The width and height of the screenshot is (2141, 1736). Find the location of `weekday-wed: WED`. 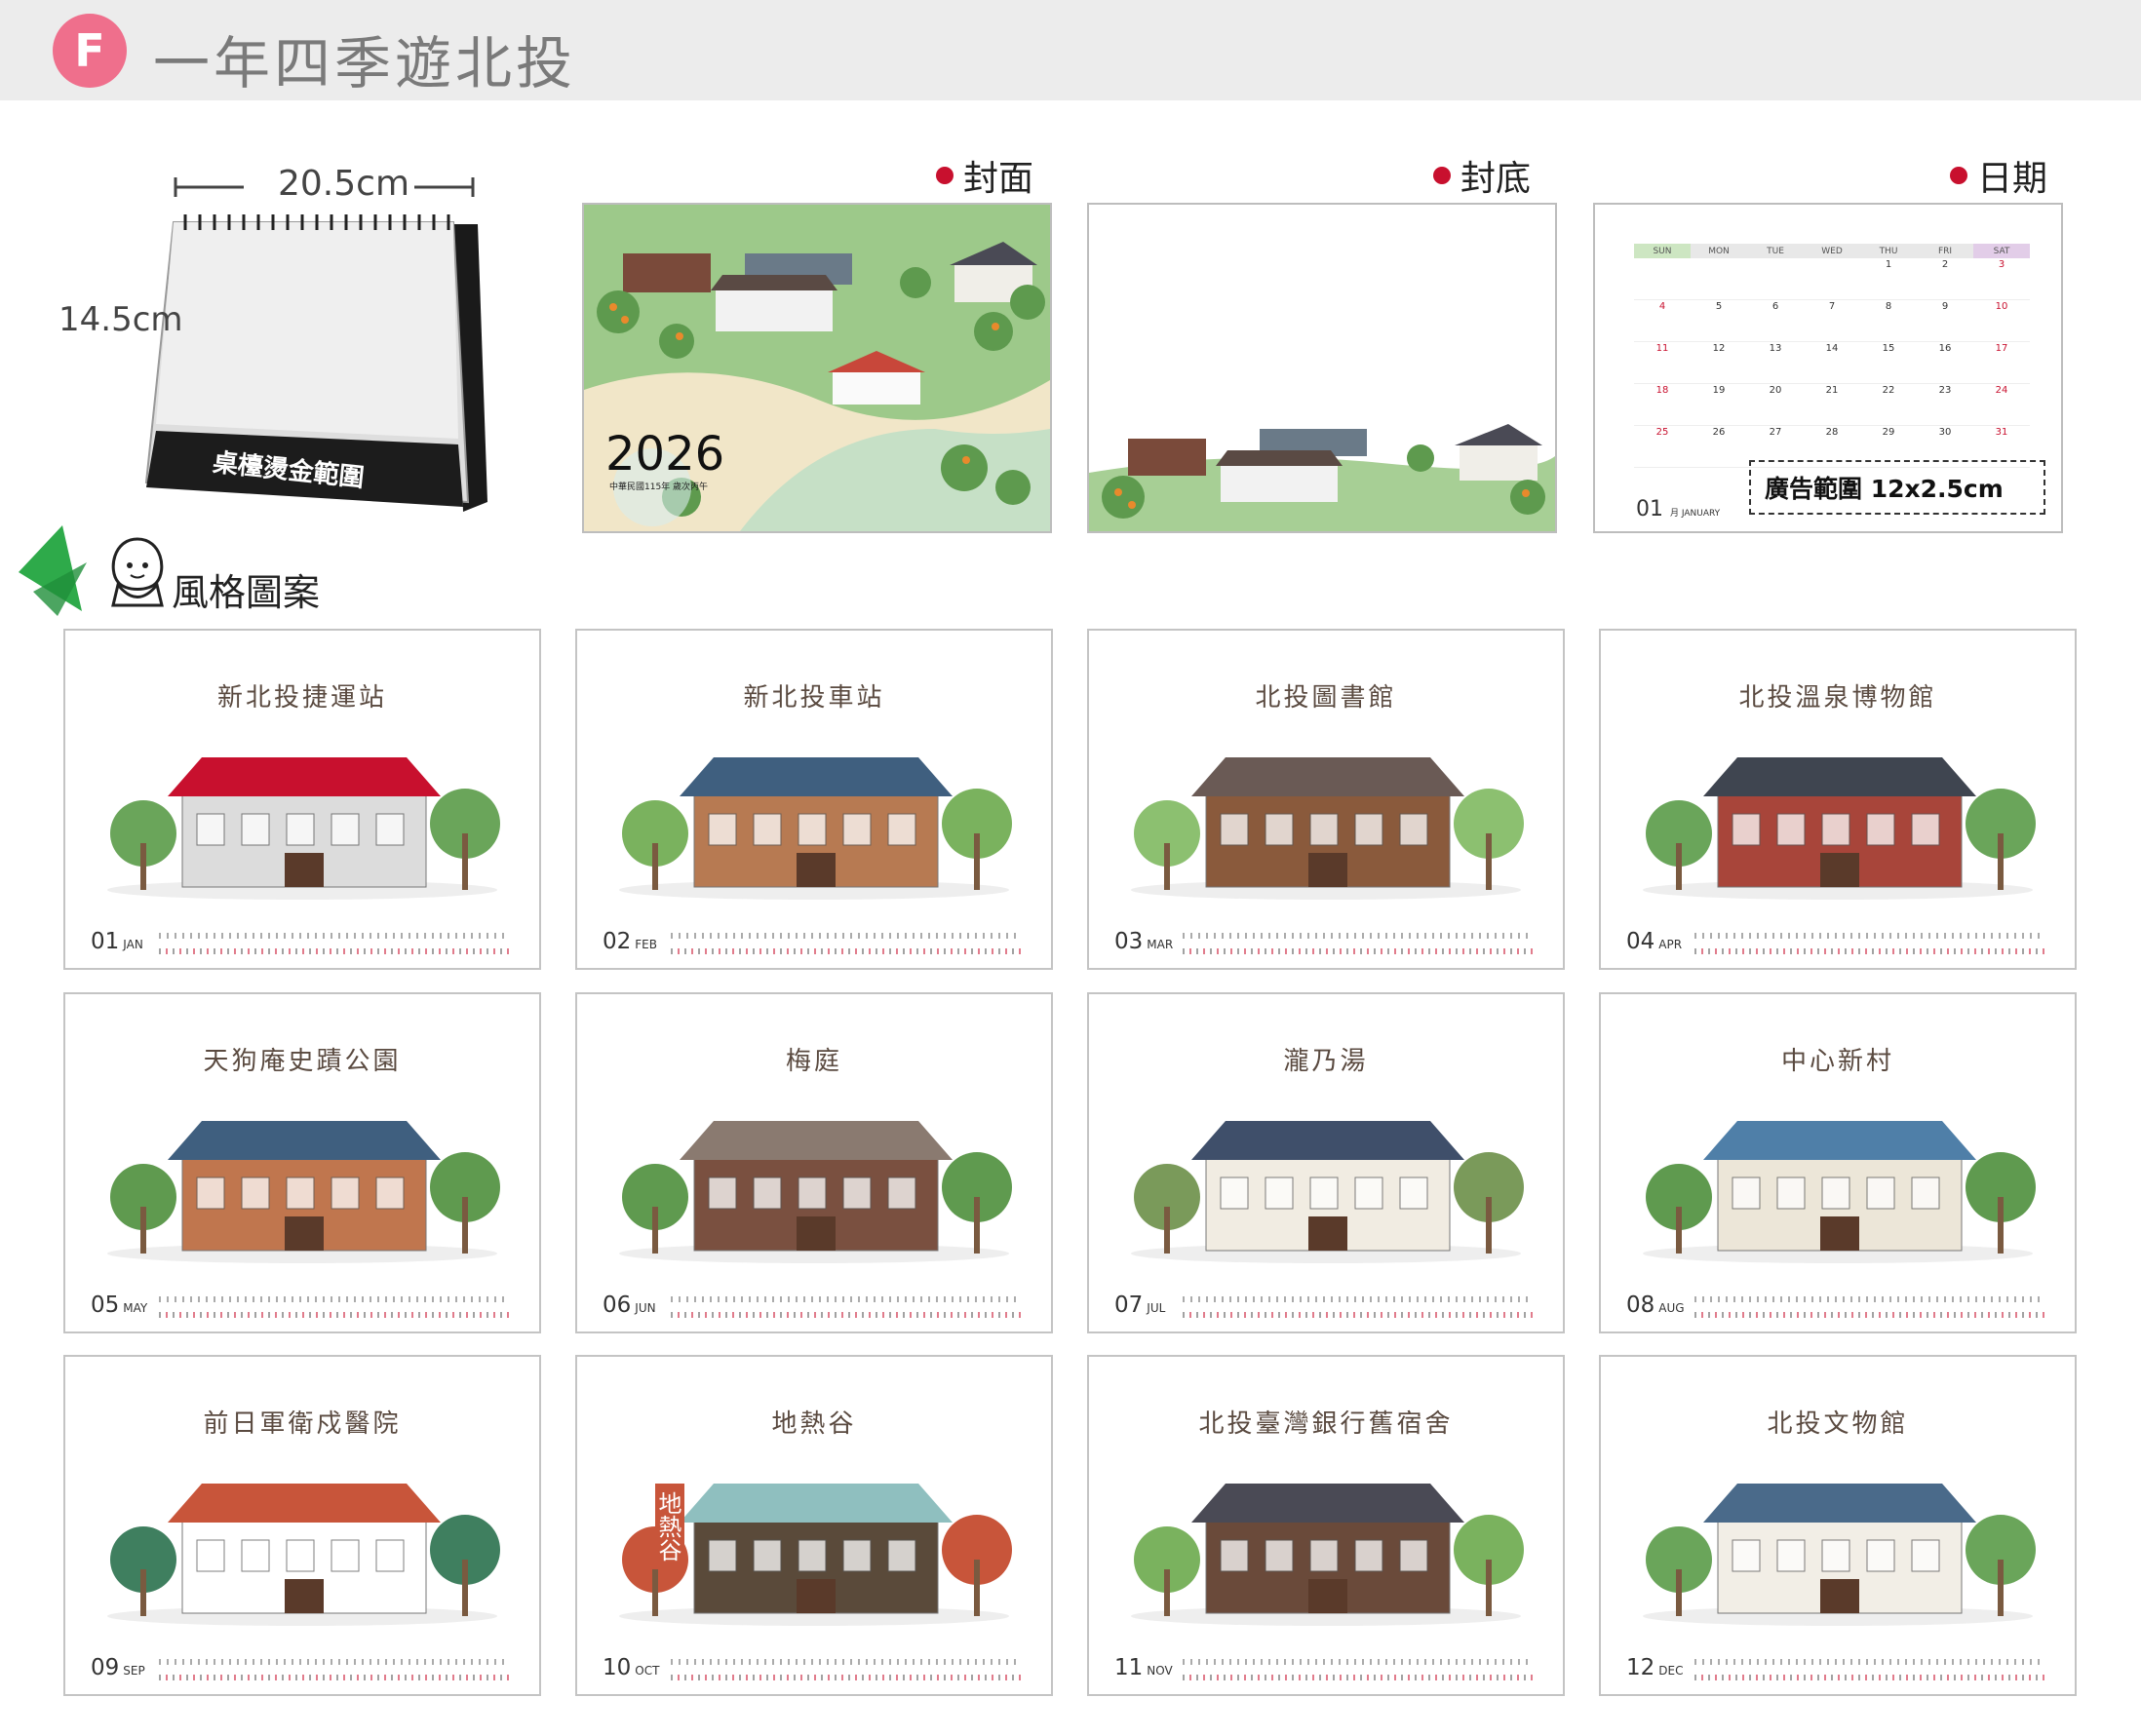

weekday-wed: WED is located at coordinates (1832, 251).